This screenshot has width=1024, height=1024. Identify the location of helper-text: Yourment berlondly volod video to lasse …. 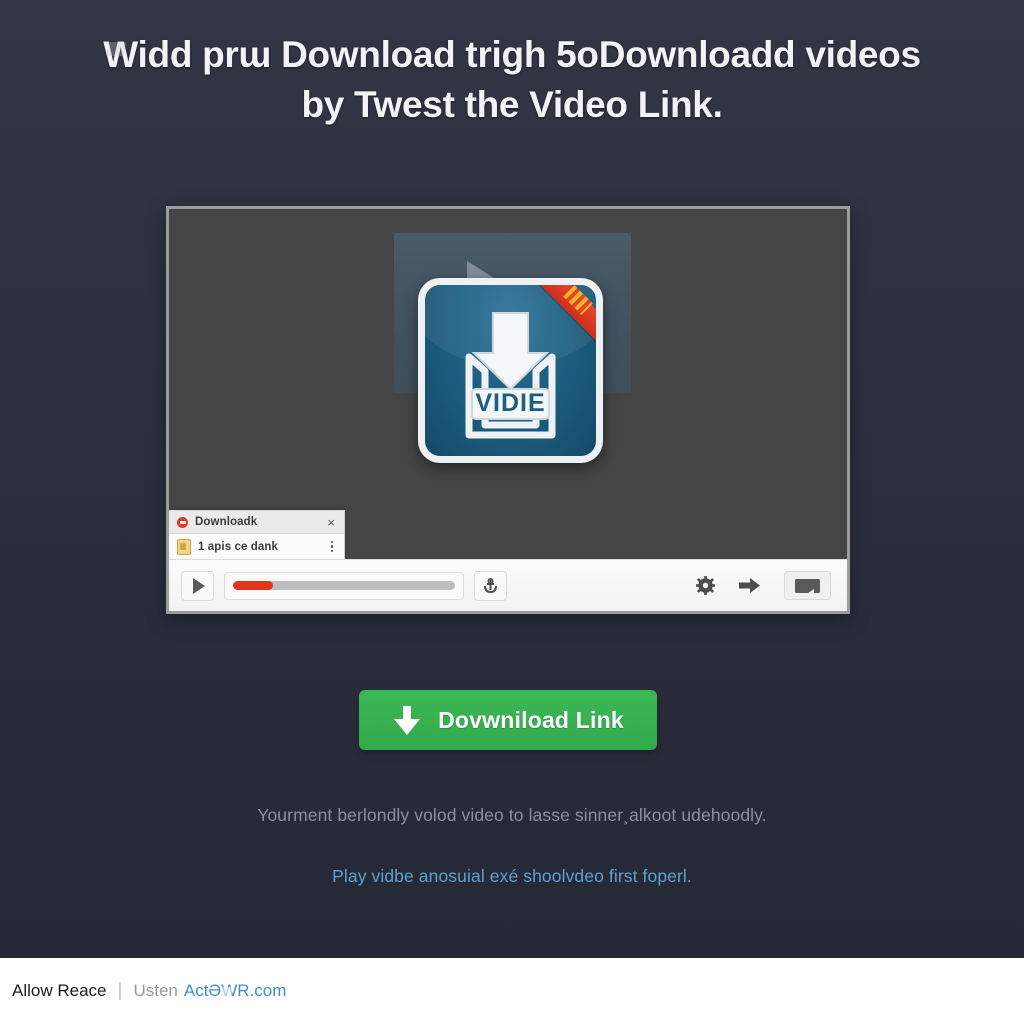
(512, 815).